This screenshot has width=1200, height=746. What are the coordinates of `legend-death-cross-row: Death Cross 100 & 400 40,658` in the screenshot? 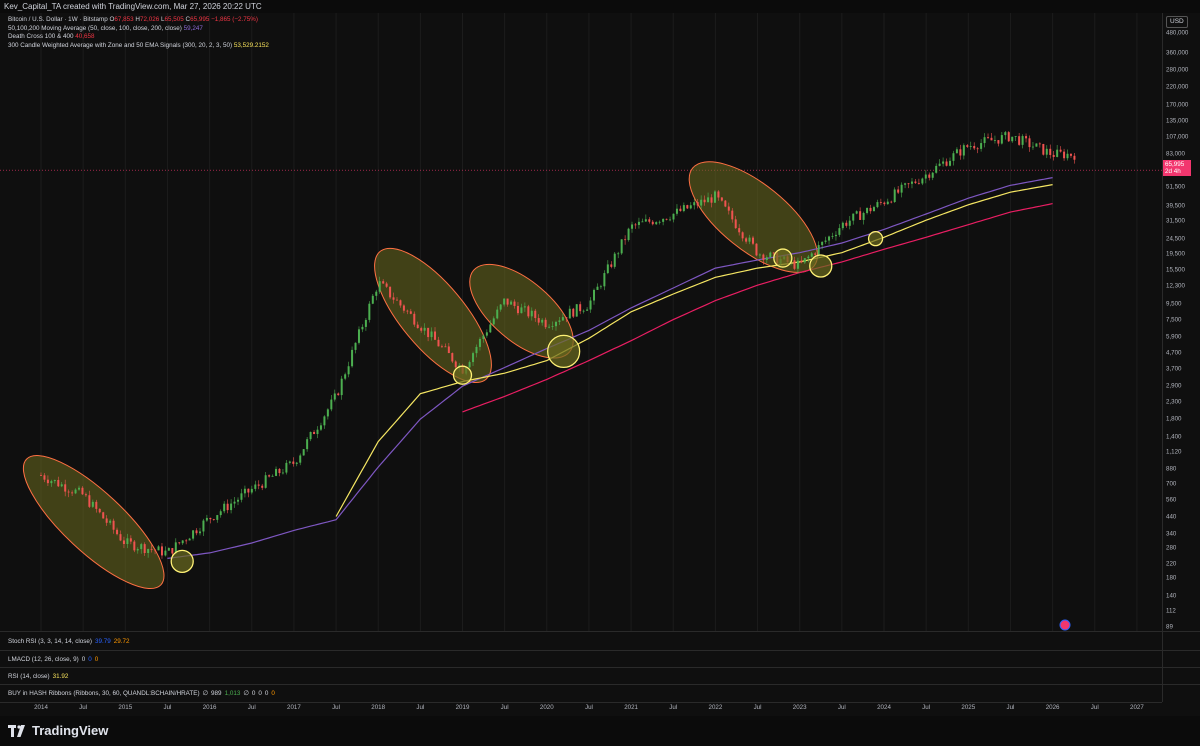 It's located at (138, 37).